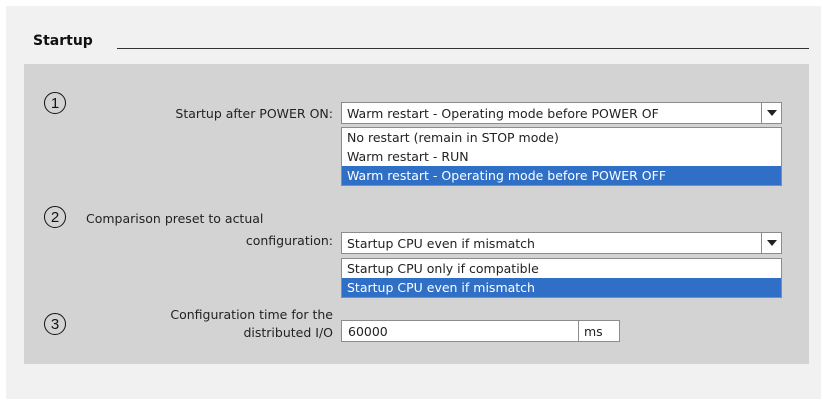  I want to click on config-time-label-line2: distributed I/O, so click(288, 332).